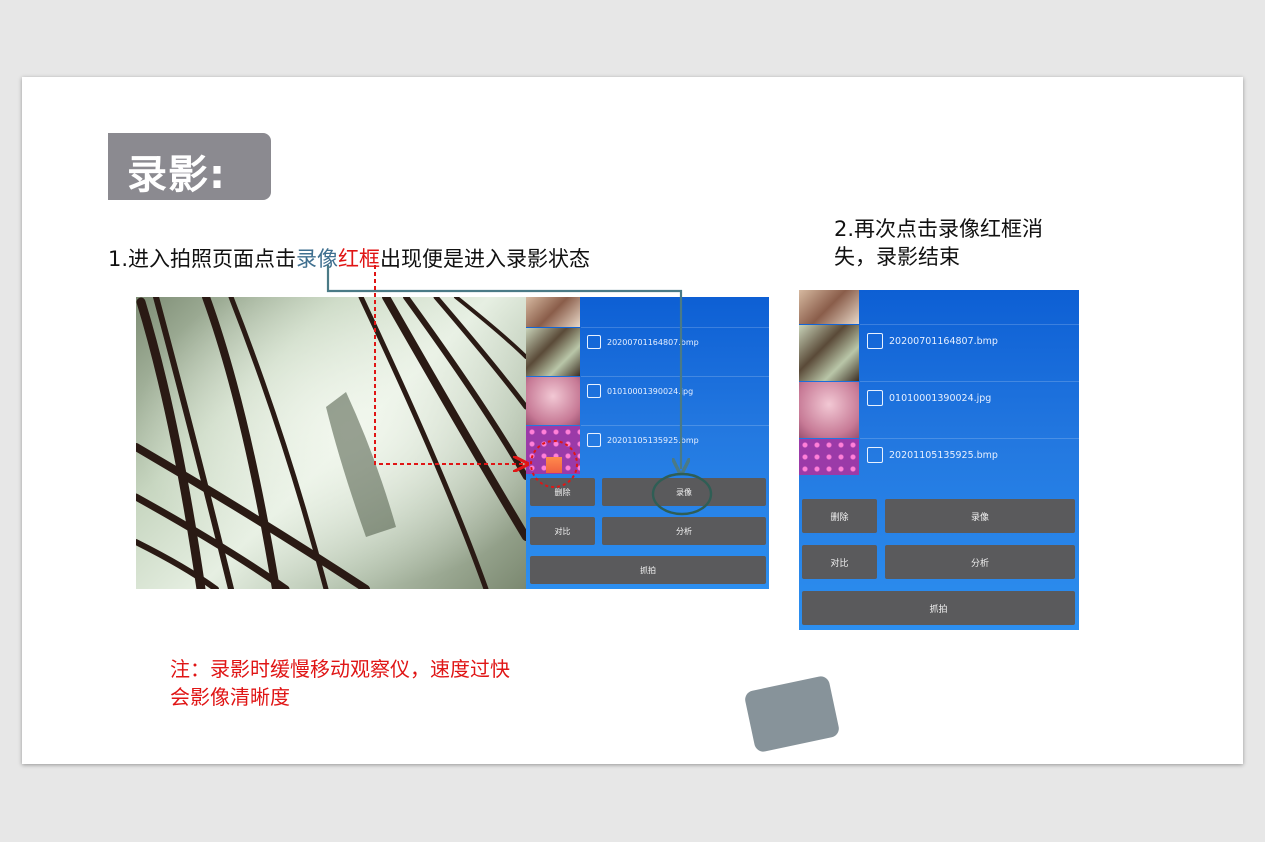  What do you see at coordinates (333, 443) in the screenshot?
I see `microscope-image` at bounding box center [333, 443].